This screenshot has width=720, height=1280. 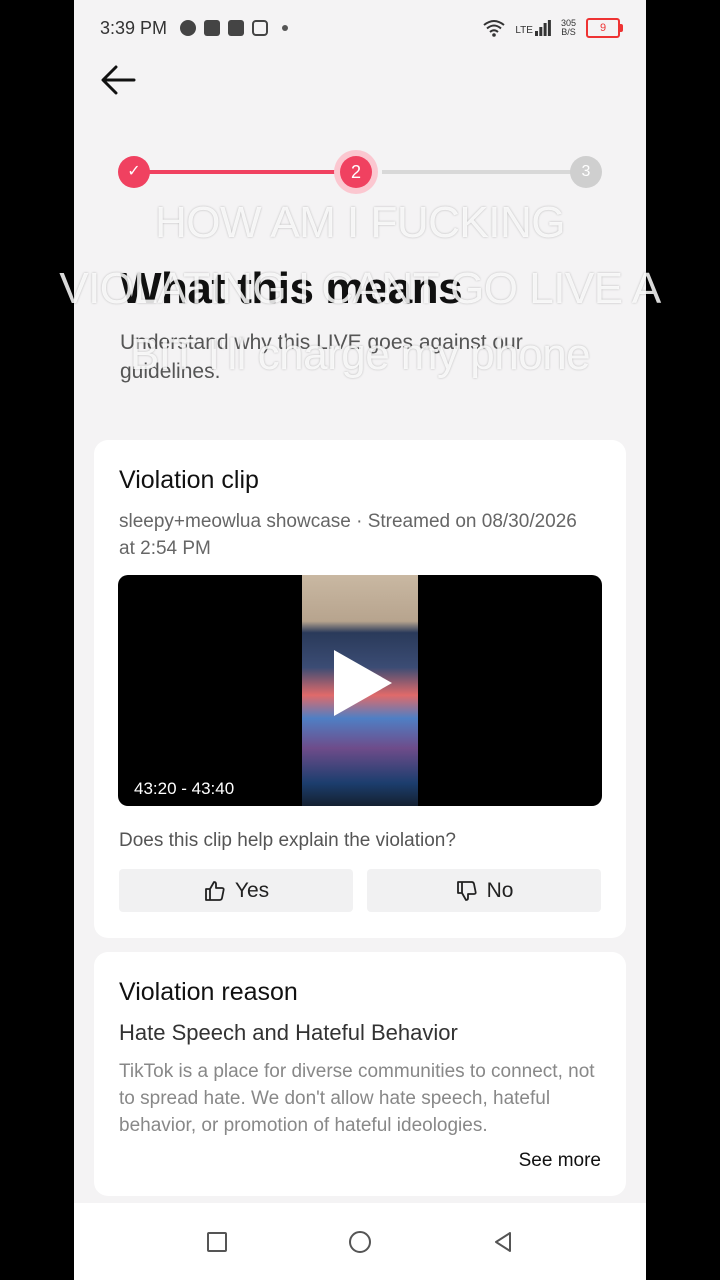 What do you see at coordinates (560, 1161) in the screenshot?
I see `see-more-link: See more` at bounding box center [560, 1161].